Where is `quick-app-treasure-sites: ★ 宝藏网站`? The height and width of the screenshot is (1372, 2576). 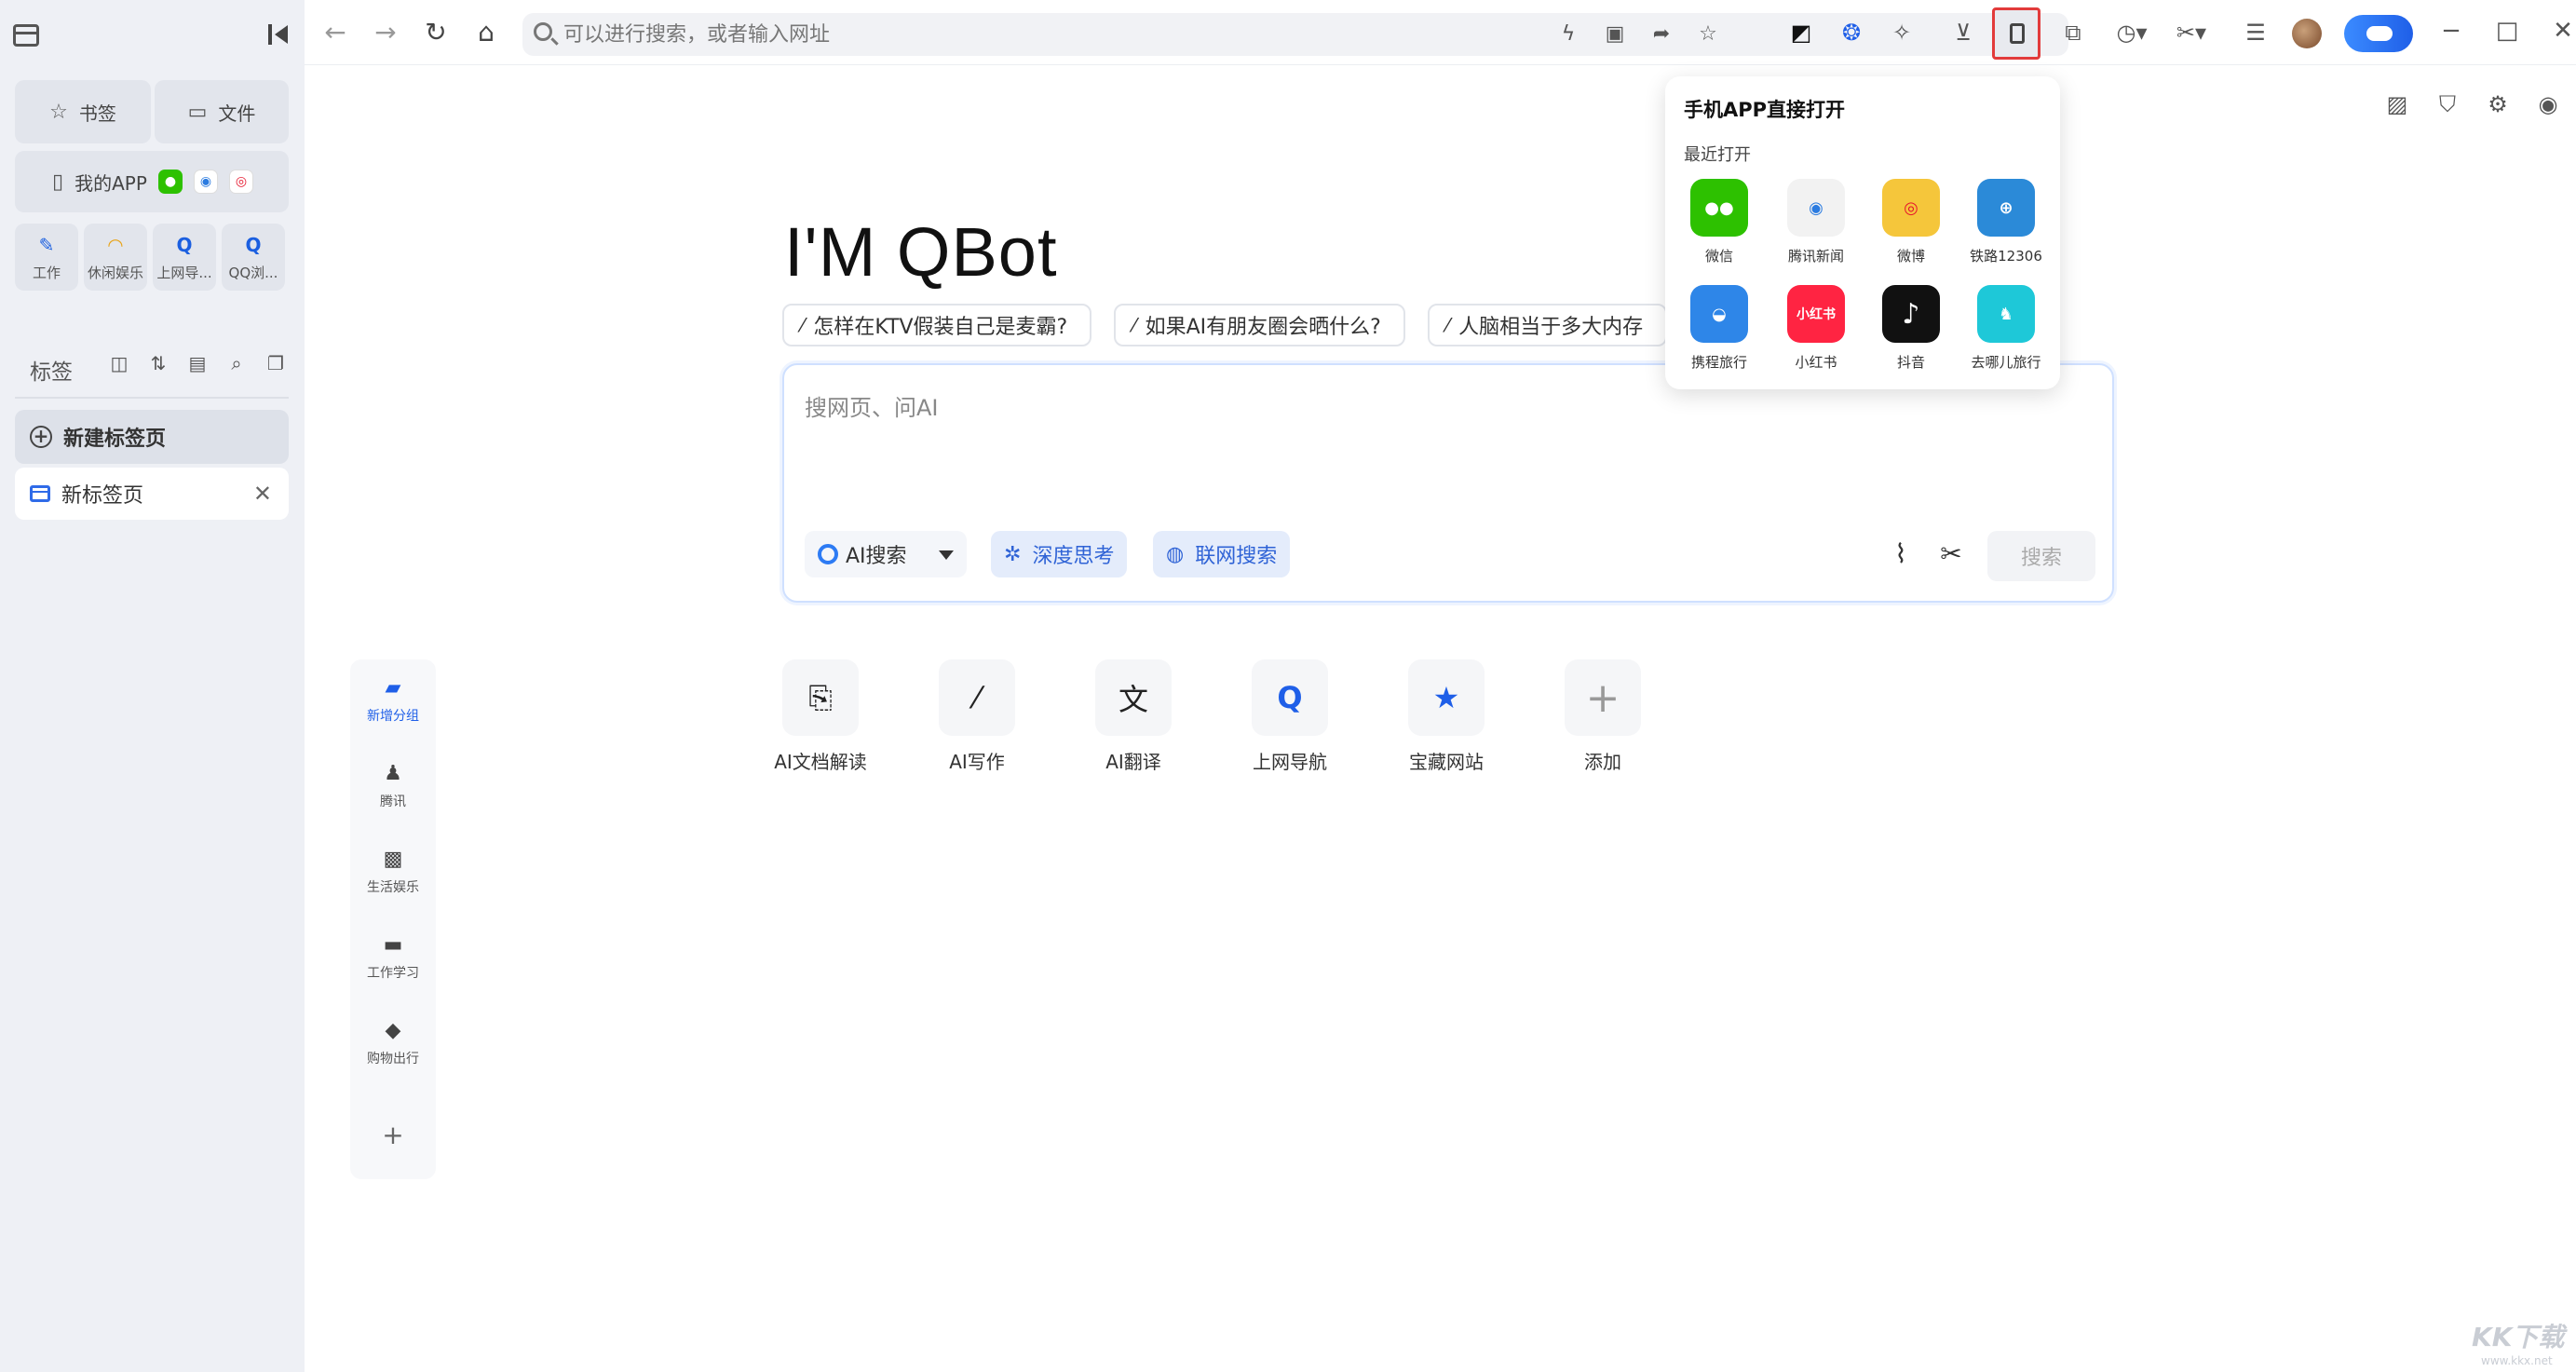 quick-app-treasure-sites: ★ 宝藏网站 is located at coordinates (1446, 716).